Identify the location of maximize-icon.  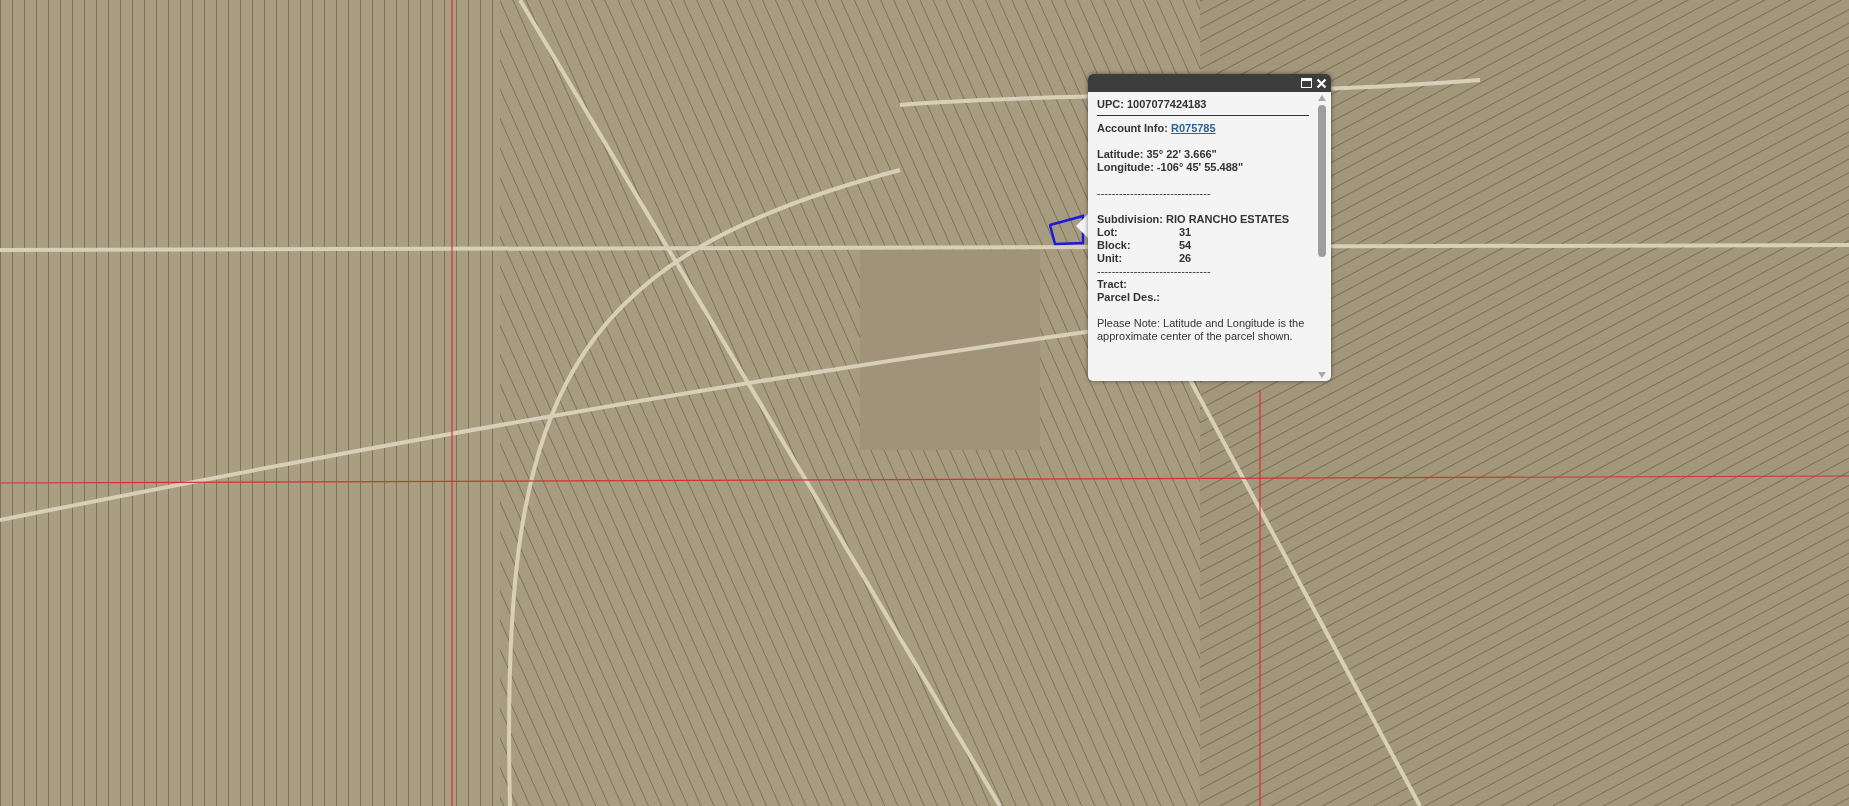
(1306, 83).